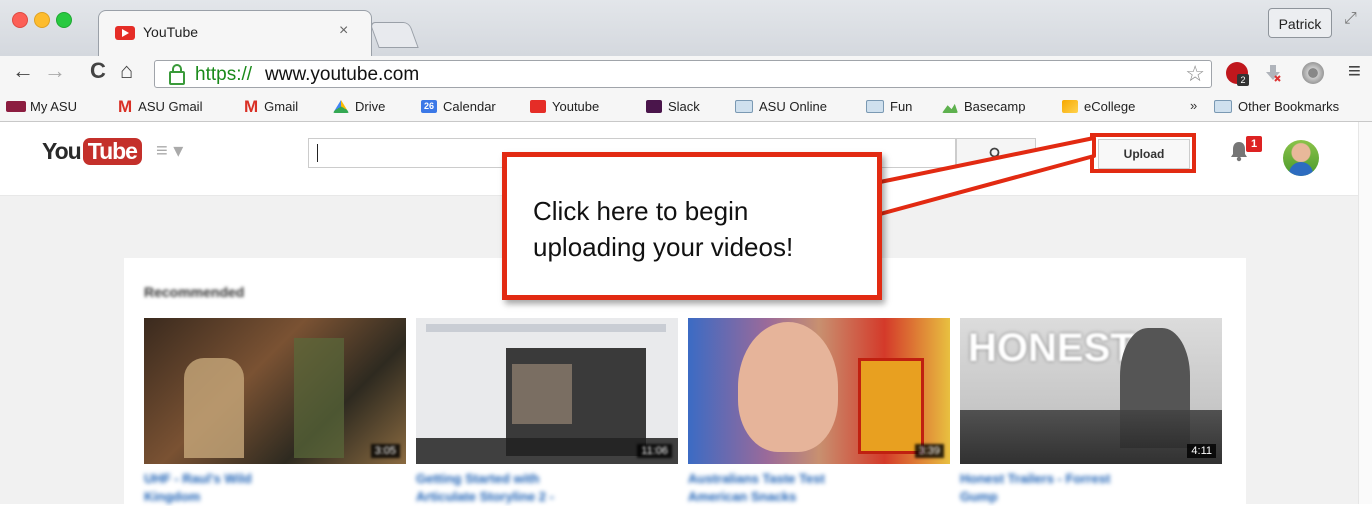 This screenshot has height=506, width=1372. Describe the element at coordinates (756, 478) in the screenshot. I see `video-title-line: Australians Taste Test` at that location.